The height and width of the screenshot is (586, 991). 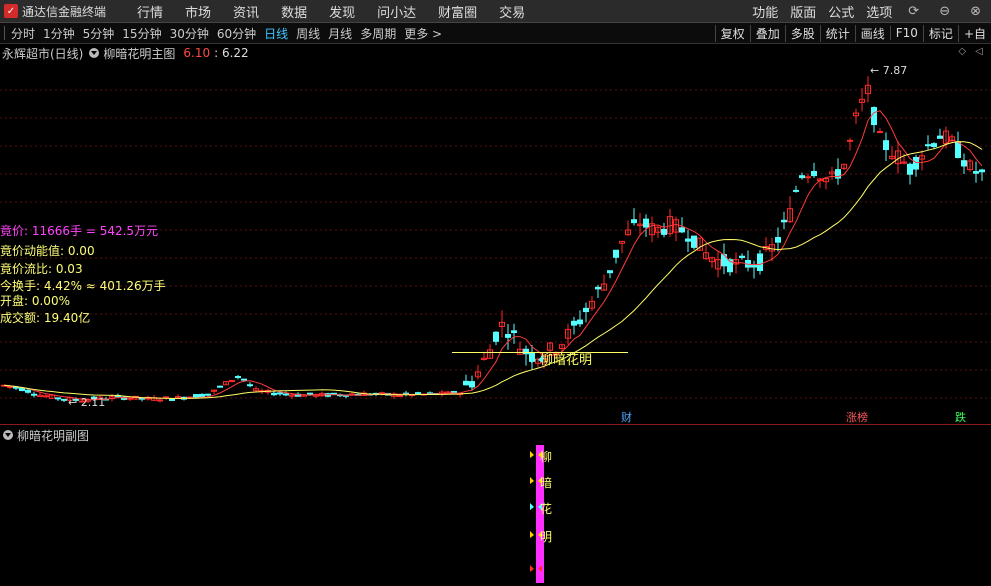 What do you see at coordinates (546, 482) in the screenshot?
I see `sub-signal-char: 暗` at bounding box center [546, 482].